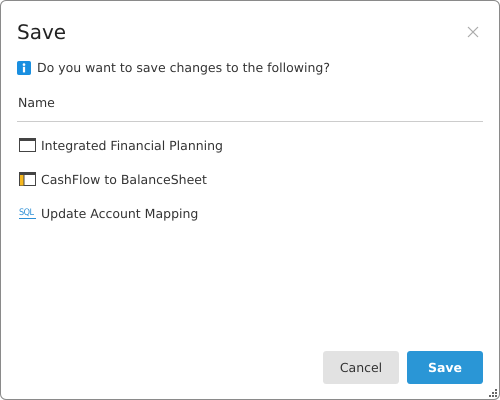 This screenshot has width=500, height=400. I want to click on item-name: Integrated Financial Planning, so click(132, 145).